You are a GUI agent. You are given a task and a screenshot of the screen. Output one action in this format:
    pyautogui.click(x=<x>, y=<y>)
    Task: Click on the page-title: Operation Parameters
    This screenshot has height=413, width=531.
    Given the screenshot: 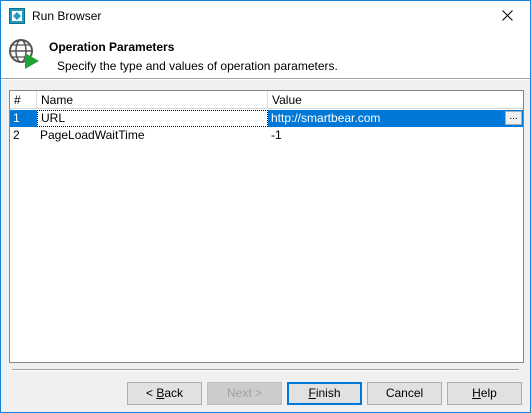 What is the action you would take?
    pyautogui.click(x=112, y=47)
    